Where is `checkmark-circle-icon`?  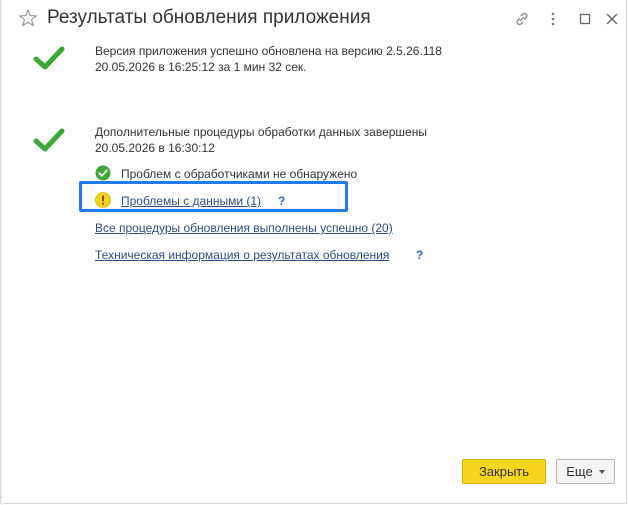 checkmark-circle-icon is located at coordinates (103, 173).